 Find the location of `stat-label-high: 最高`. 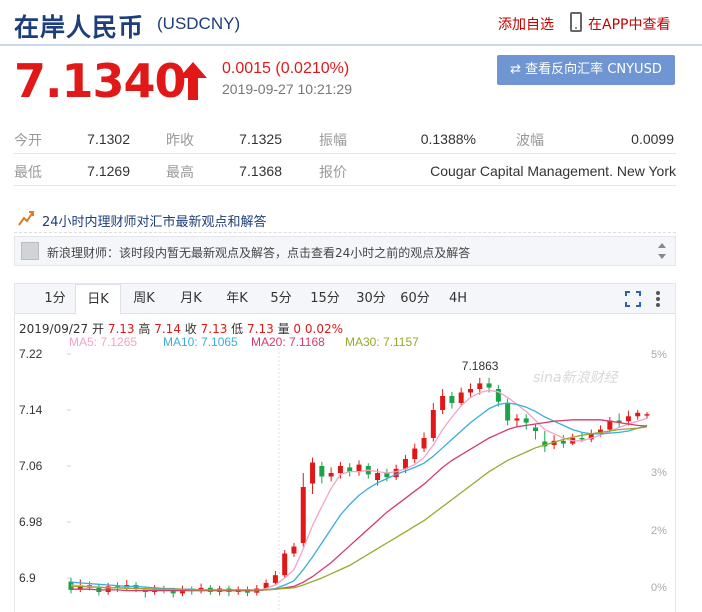

stat-label-high: 最高 is located at coordinates (180, 173).